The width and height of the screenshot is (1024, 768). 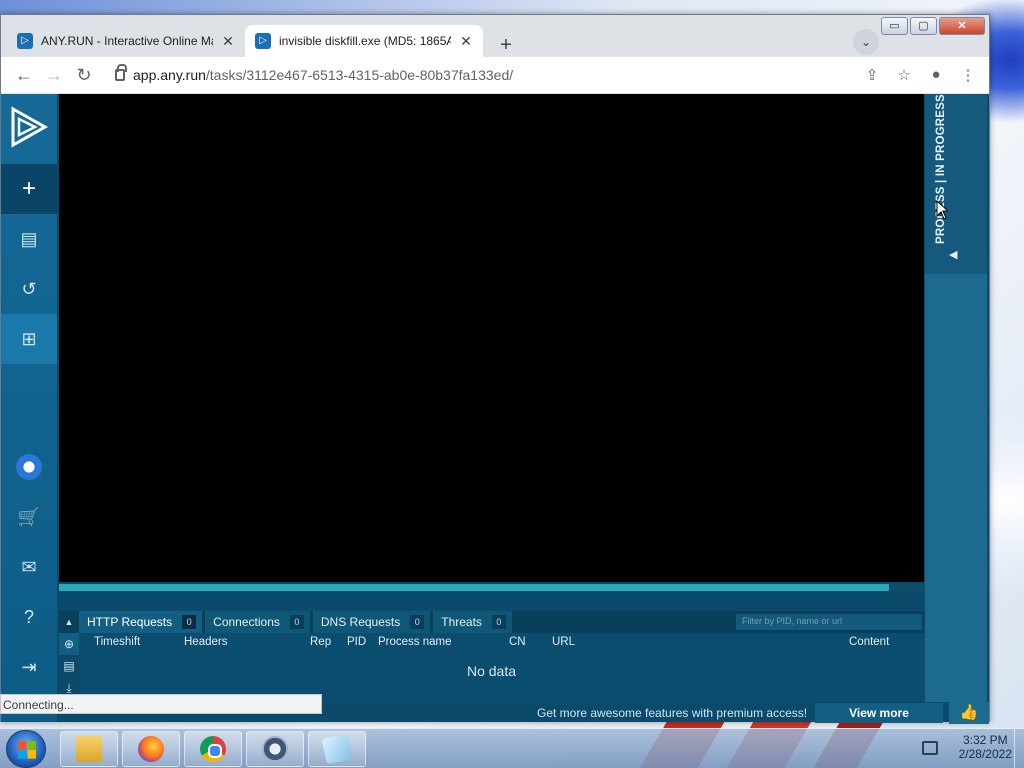 I want to click on cart-icon: 🛒, so click(x=29, y=517).